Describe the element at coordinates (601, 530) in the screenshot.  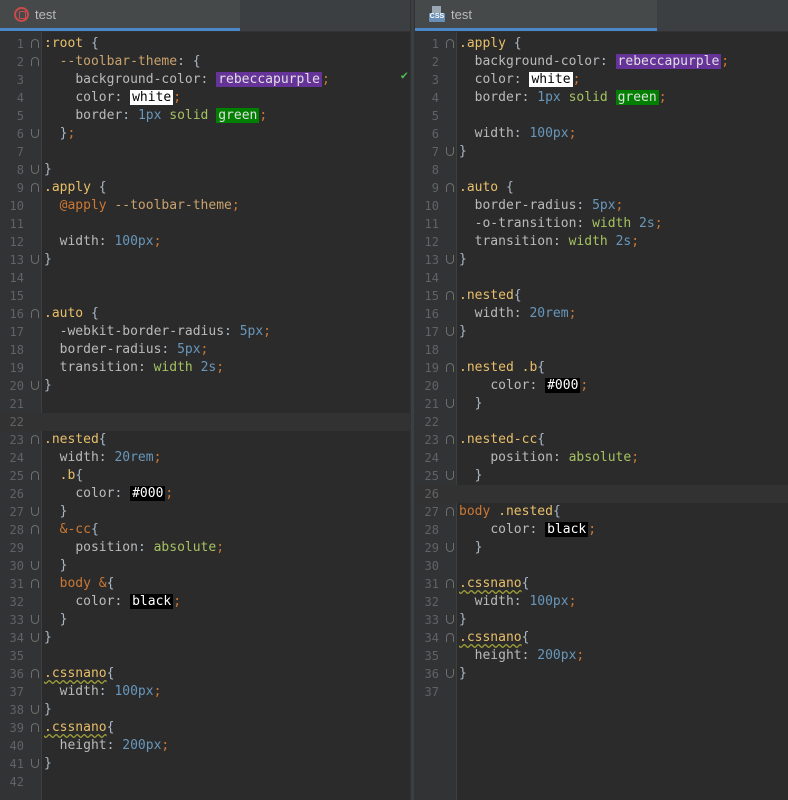
I see `code-line: 28 color: black;` at that location.